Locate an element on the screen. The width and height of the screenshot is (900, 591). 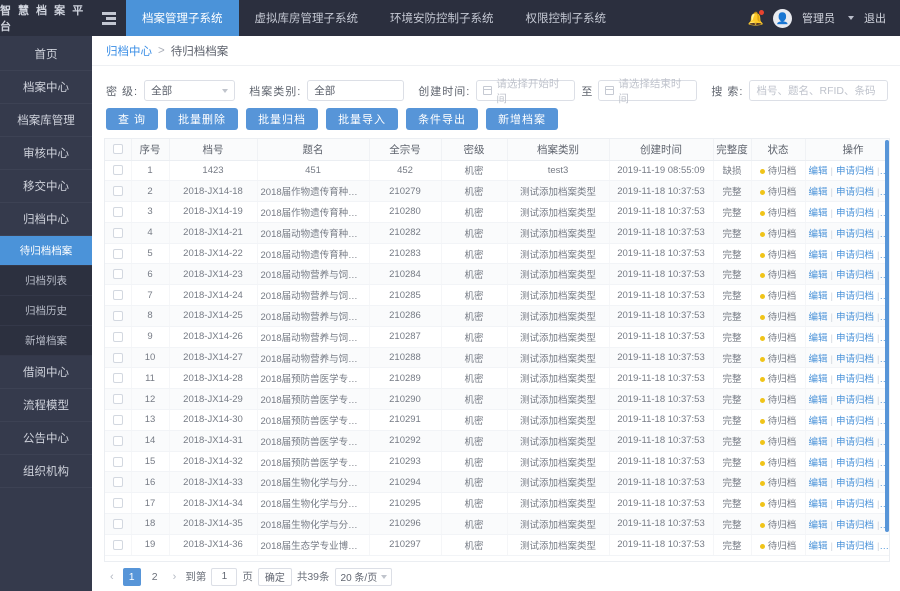
batch-import-button: 批量导入 is located at coordinates (362, 119).